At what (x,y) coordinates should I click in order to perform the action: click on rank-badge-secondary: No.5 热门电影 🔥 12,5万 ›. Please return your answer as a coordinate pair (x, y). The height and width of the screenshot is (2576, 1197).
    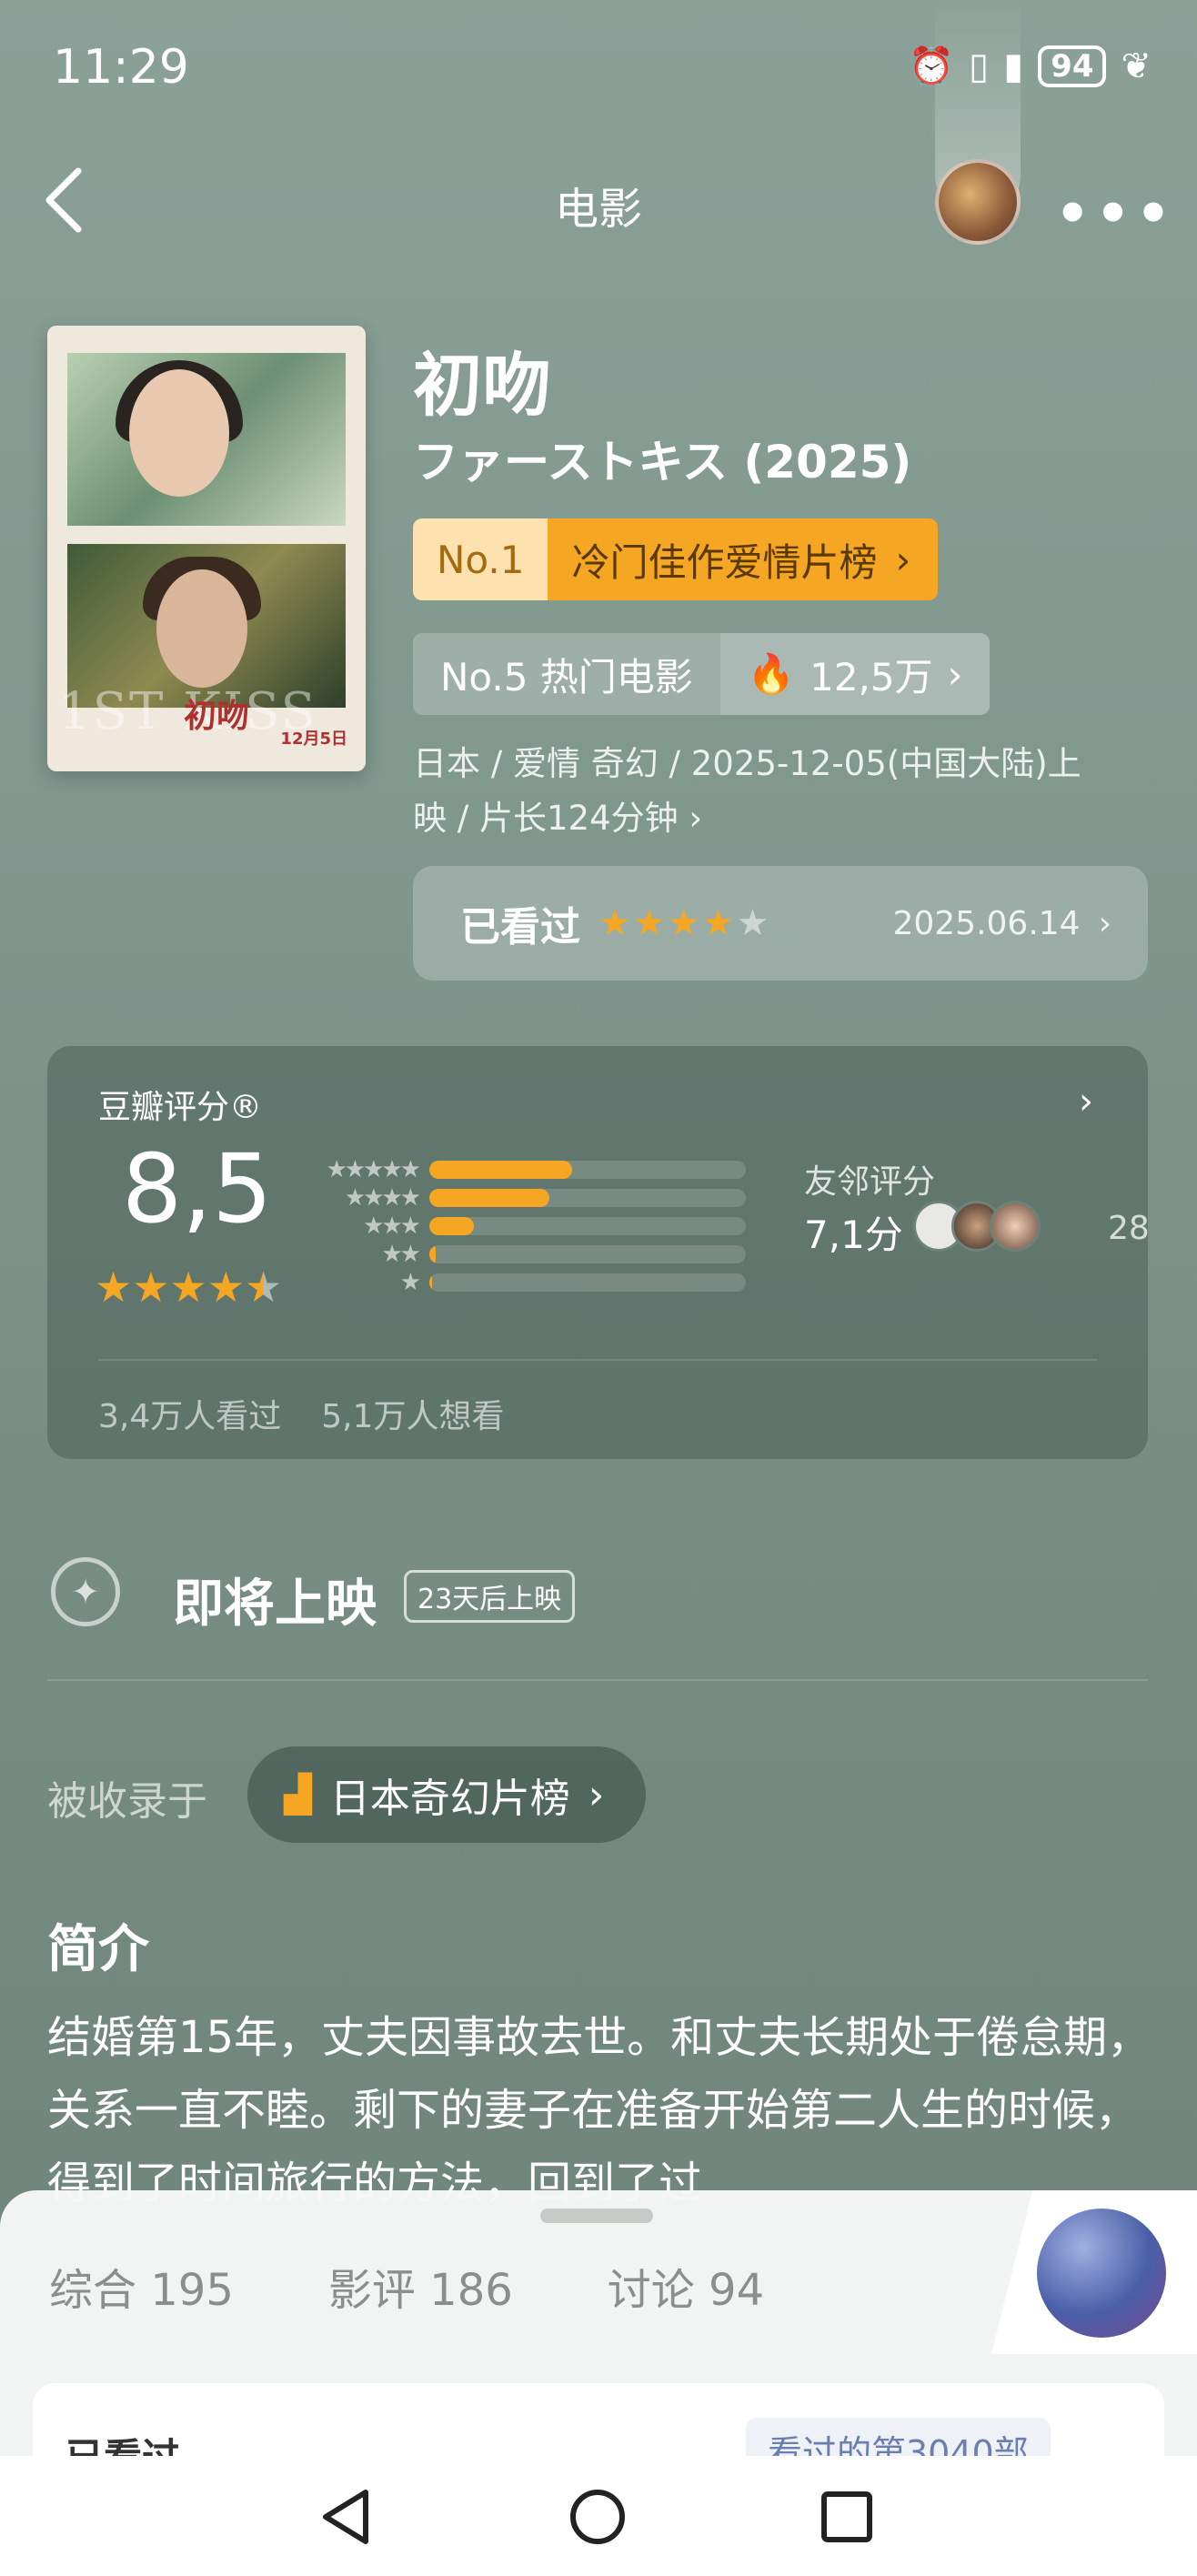
    Looking at the image, I should click on (702, 674).